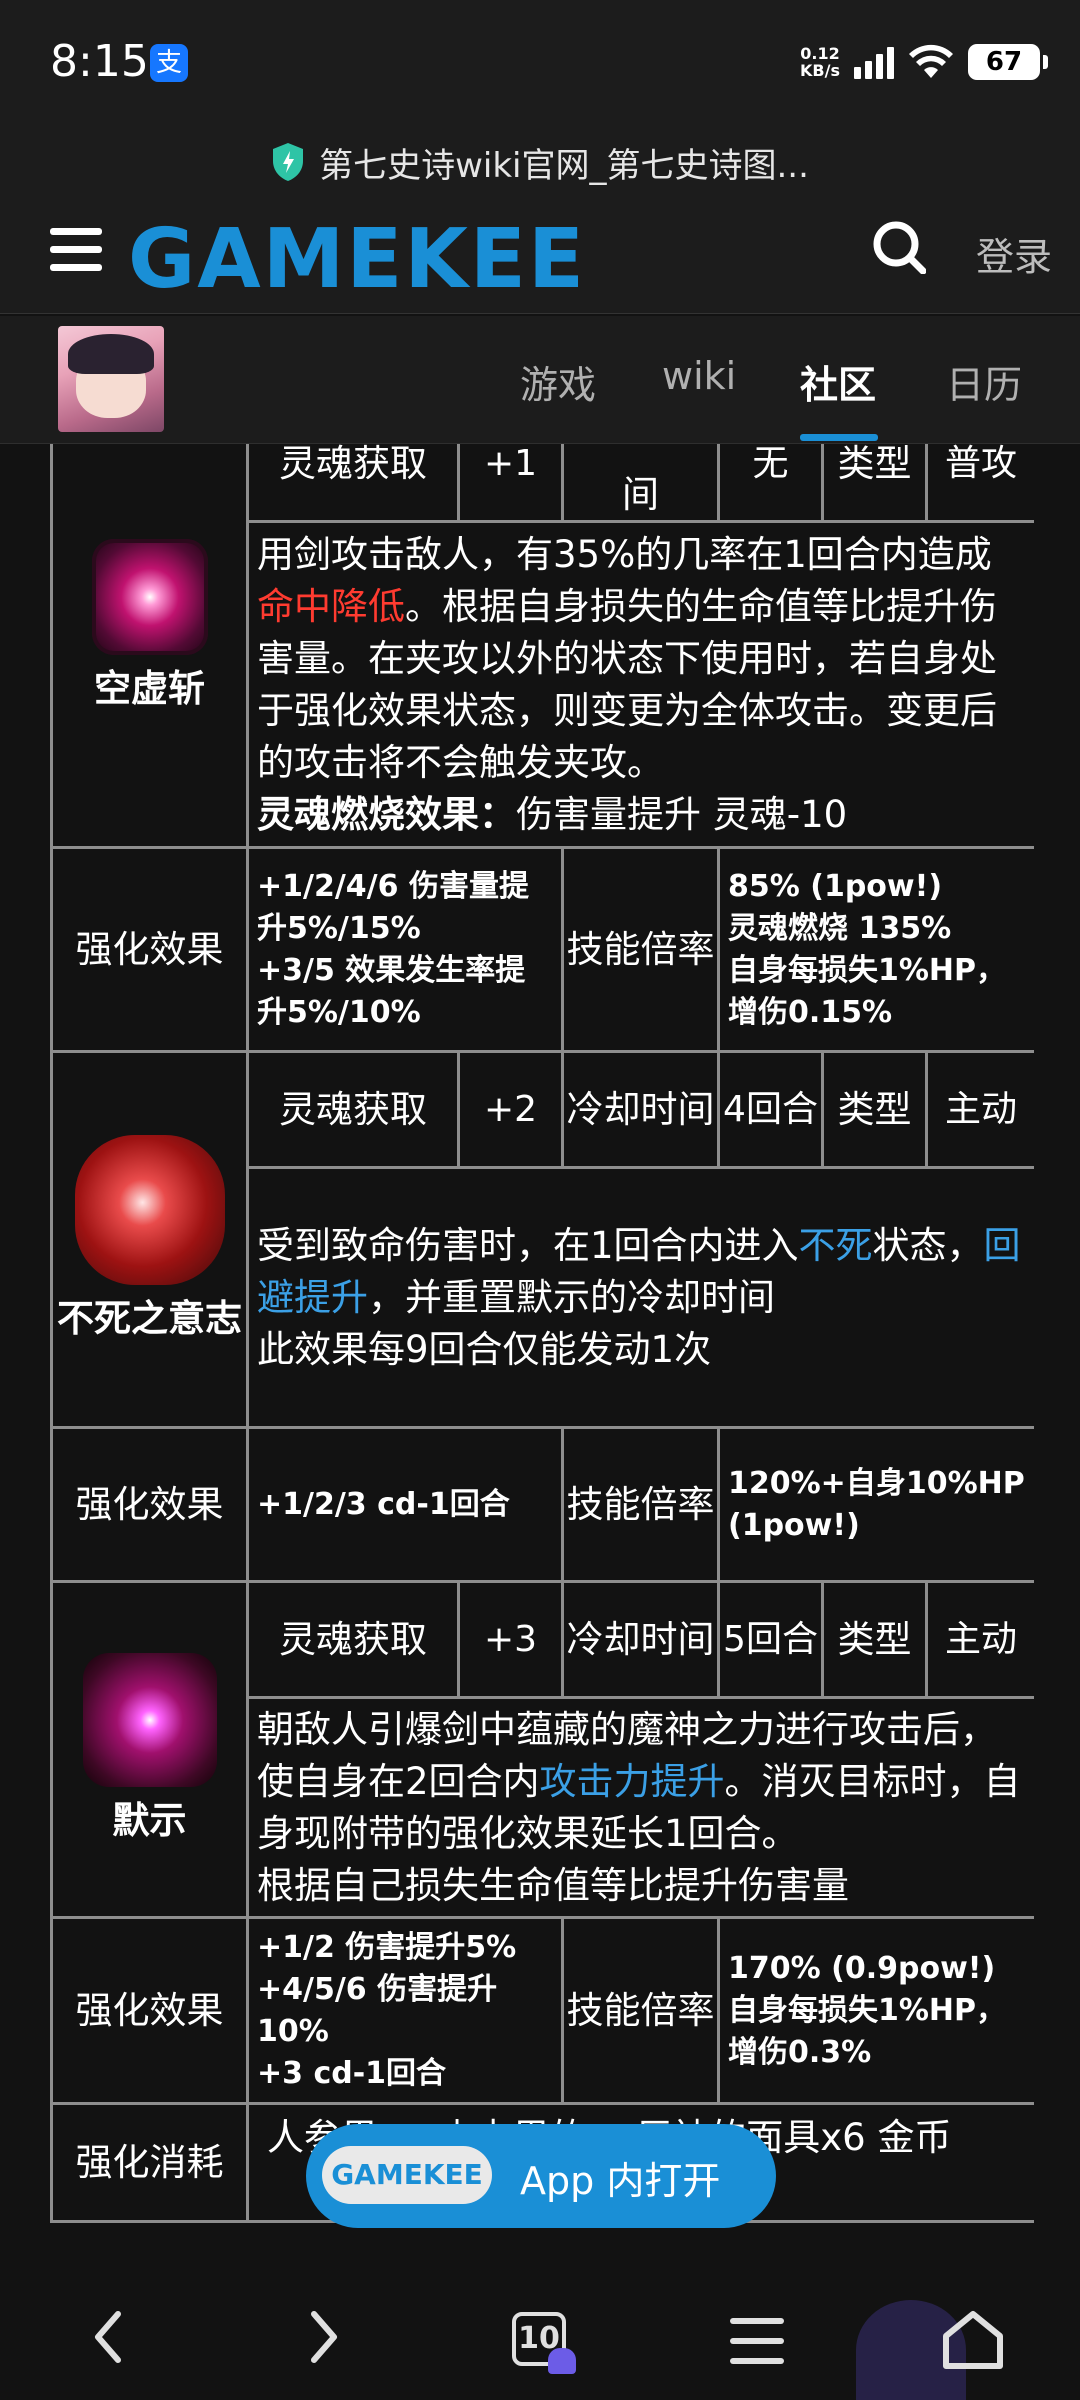 This screenshot has width=1080, height=2400. I want to click on tab-wiki: wiki, so click(699, 376).